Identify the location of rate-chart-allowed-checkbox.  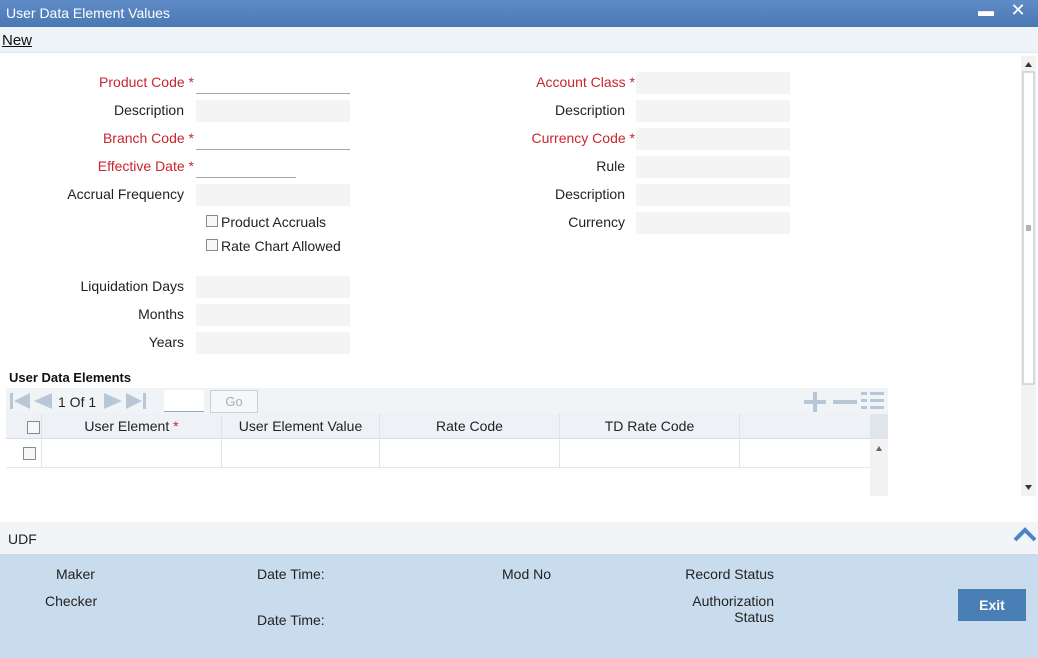
(212, 245).